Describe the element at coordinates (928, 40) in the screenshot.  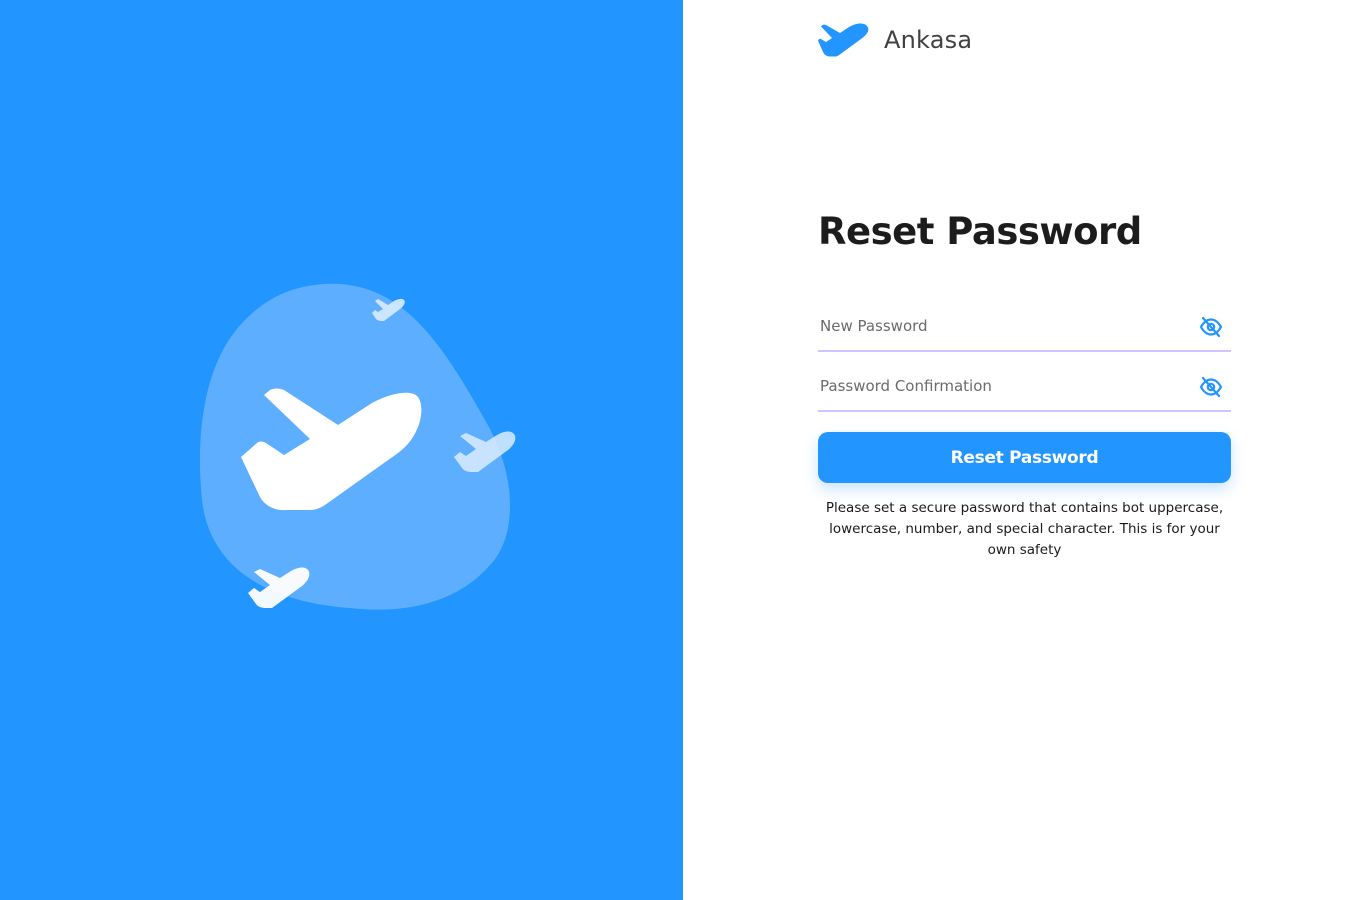
I see `brand-name: Ankasa` at that location.